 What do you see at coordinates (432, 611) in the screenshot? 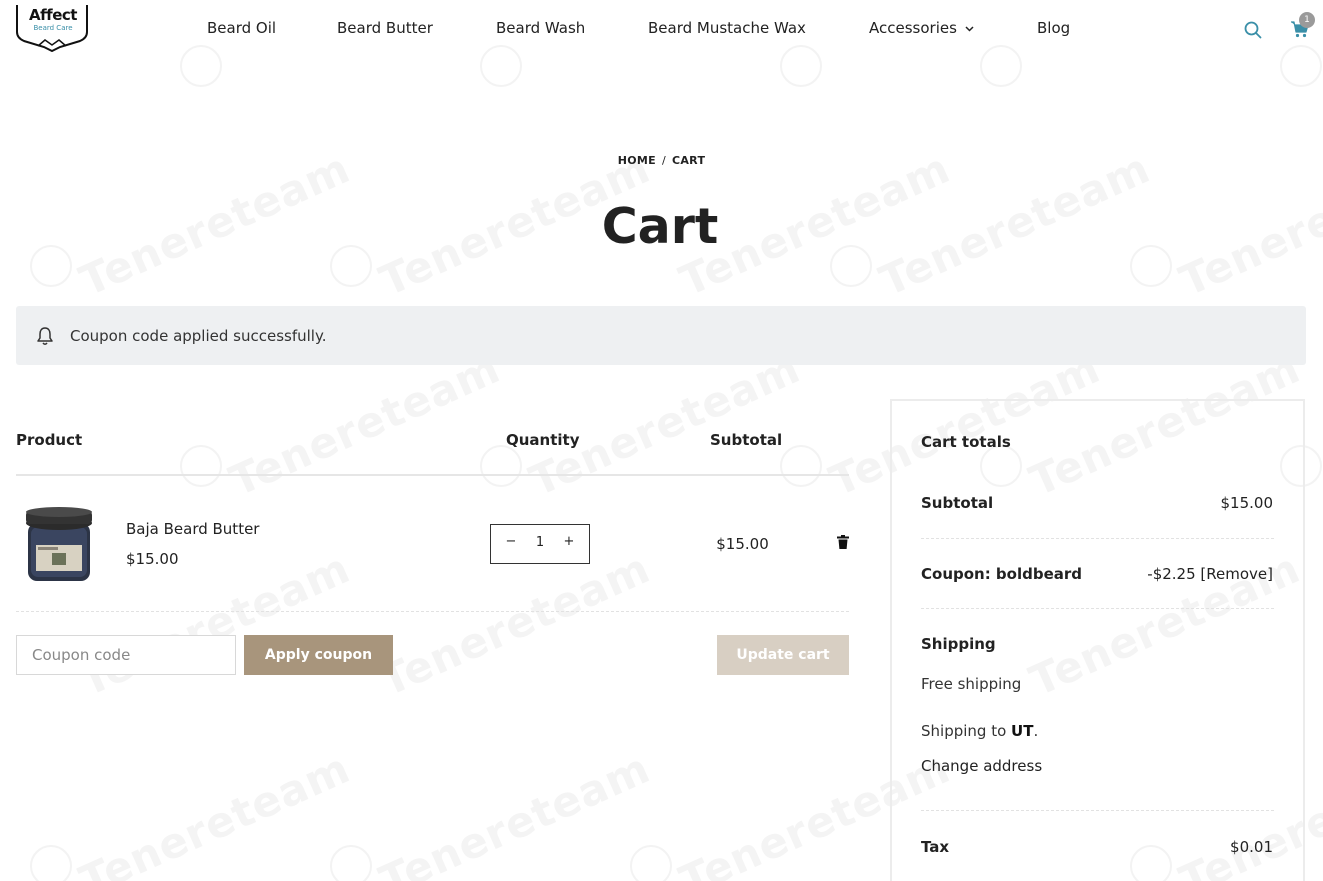
I see `table-row-divider` at bounding box center [432, 611].